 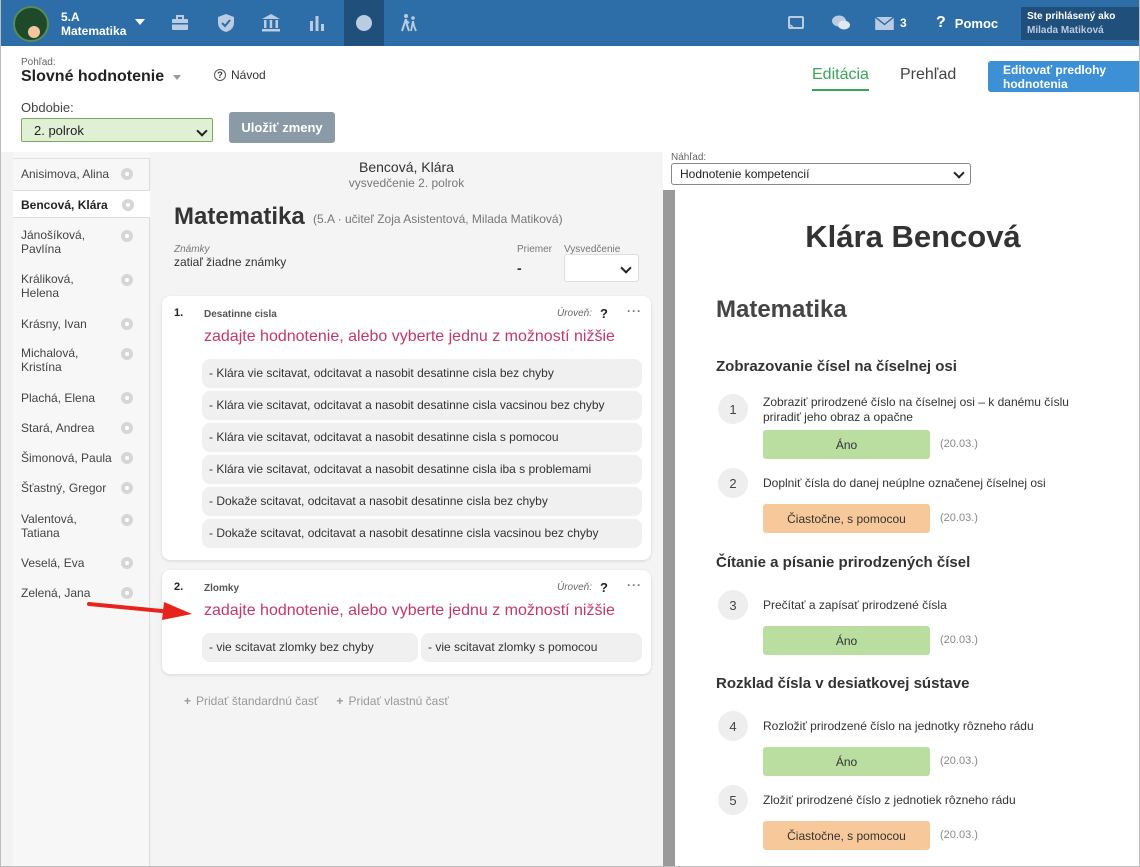 I want to click on competency-number: 5, so click(x=733, y=800).